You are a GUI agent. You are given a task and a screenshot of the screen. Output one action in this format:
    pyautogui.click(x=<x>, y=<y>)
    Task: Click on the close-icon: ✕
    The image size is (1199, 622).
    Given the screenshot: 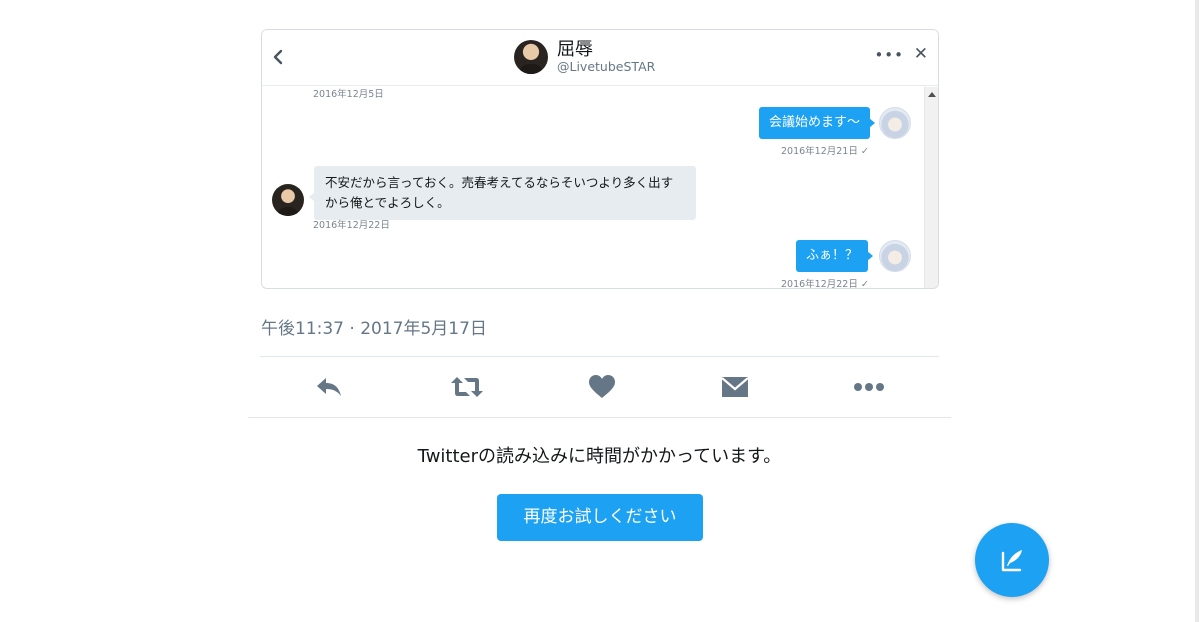 What is the action you would take?
    pyautogui.click(x=920, y=54)
    